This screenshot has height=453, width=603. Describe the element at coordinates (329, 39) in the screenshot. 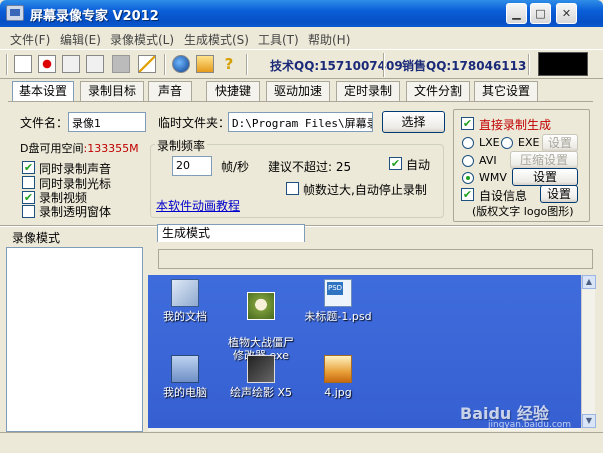

I see `menu-help: 帮助(H)` at that location.